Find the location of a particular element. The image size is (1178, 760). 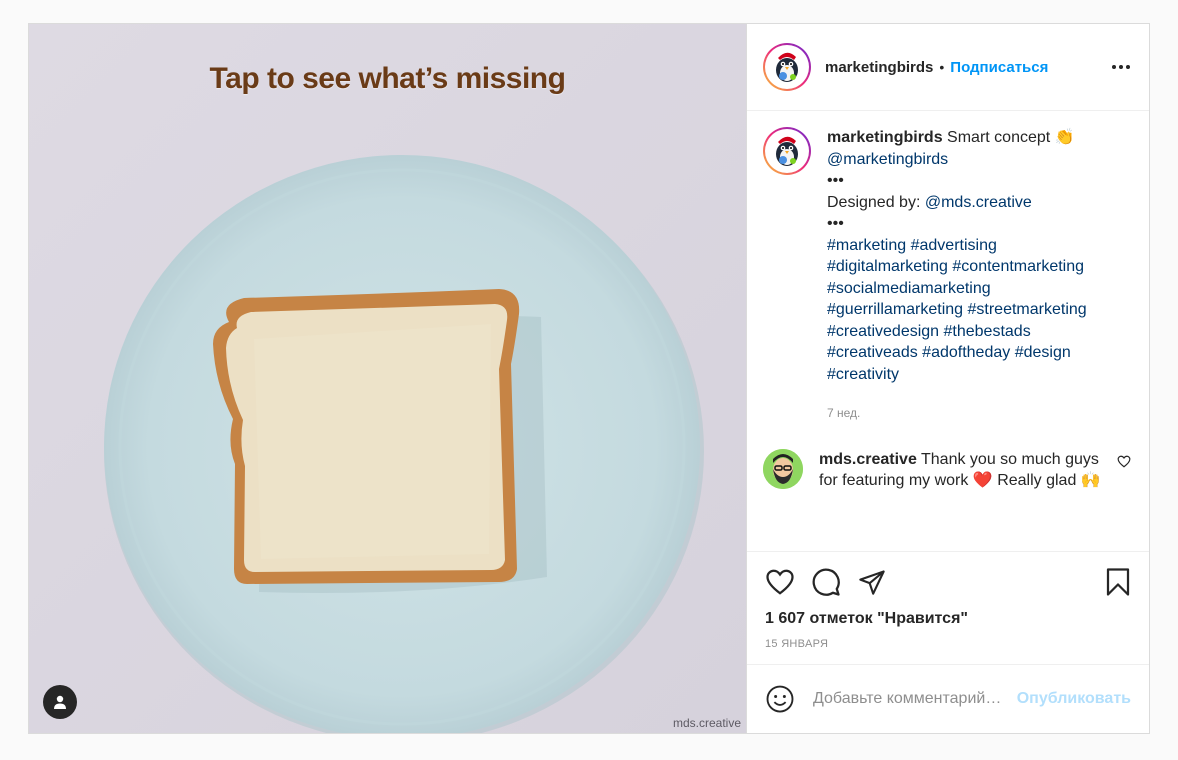

hashtag-line: #marketing #advertising is located at coordinates (980, 246).